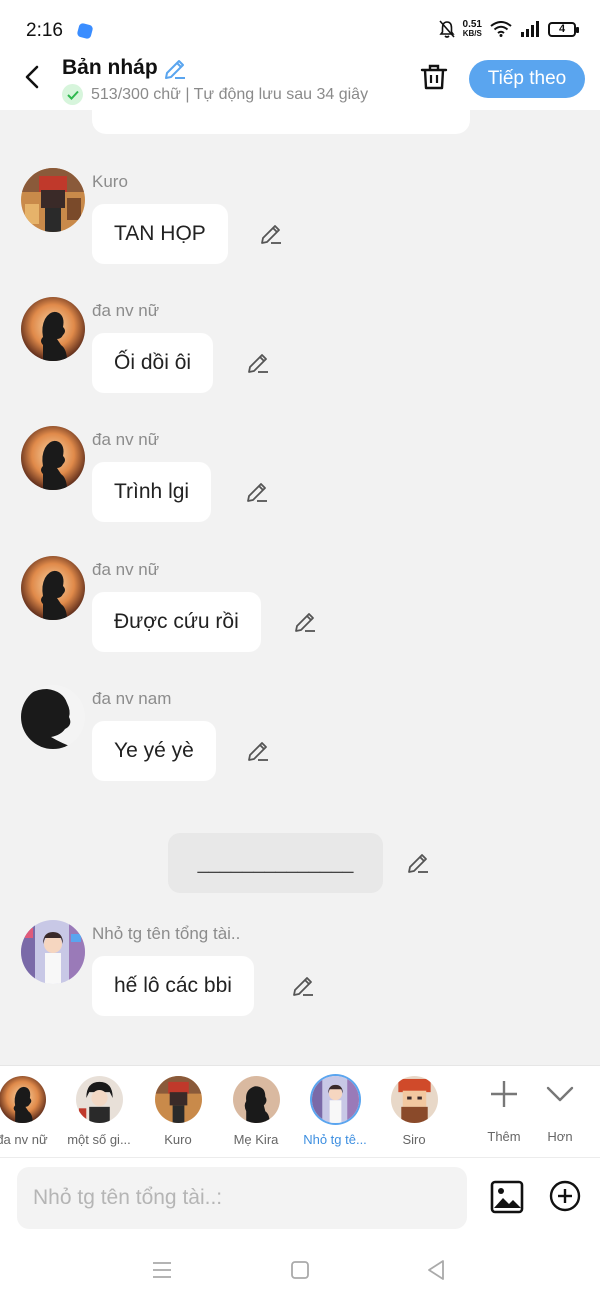  What do you see at coordinates (446, 29) in the screenshot?
I see `mute-bell-icon` at bounding box center [446, 29].